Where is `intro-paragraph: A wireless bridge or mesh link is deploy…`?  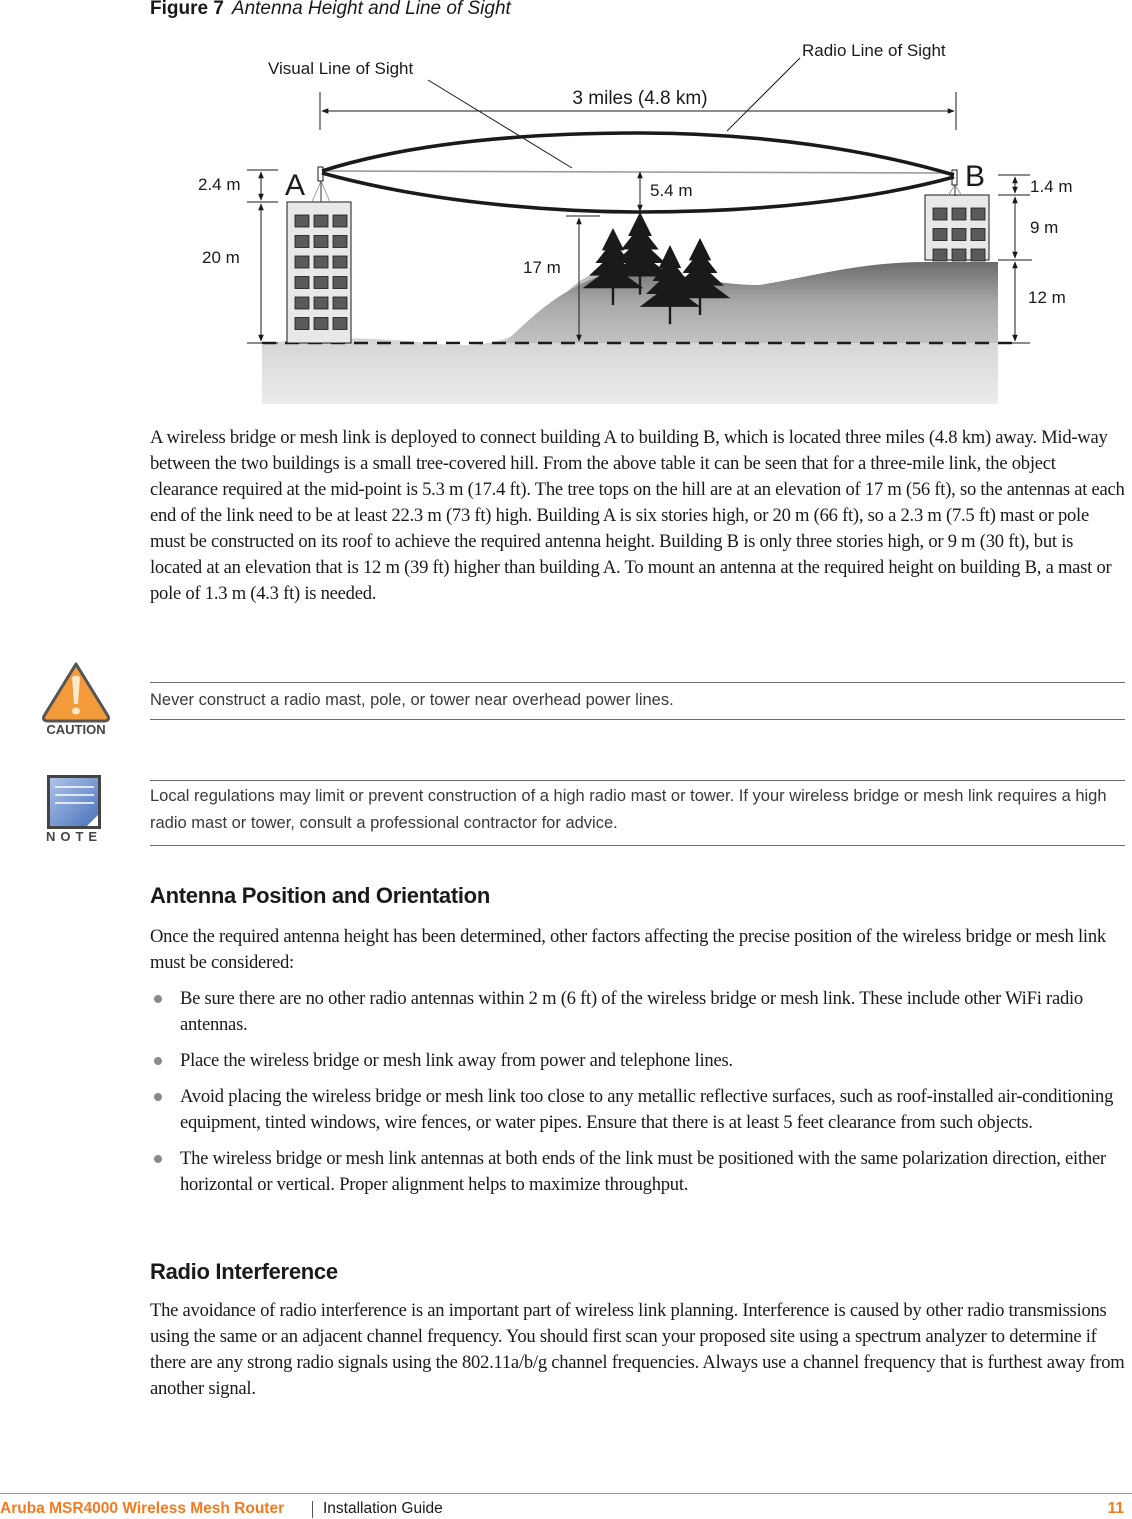 intro-paragraph: A wireless bridge or mesh link is deploy… is located at coordinates (637, 515).